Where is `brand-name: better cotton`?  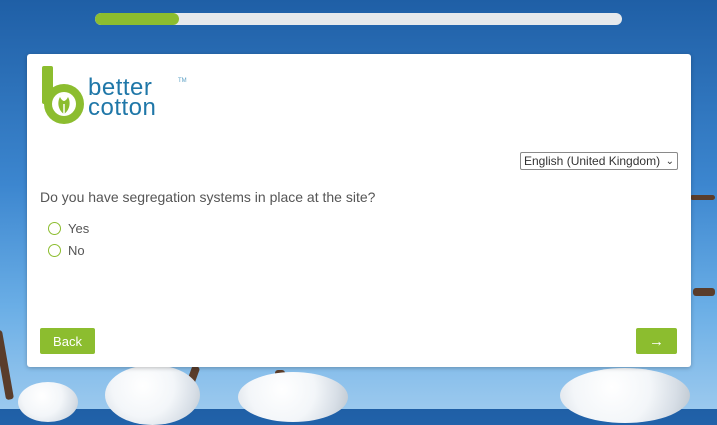
brand-name: better cotton is located at coordinates (122, 98).